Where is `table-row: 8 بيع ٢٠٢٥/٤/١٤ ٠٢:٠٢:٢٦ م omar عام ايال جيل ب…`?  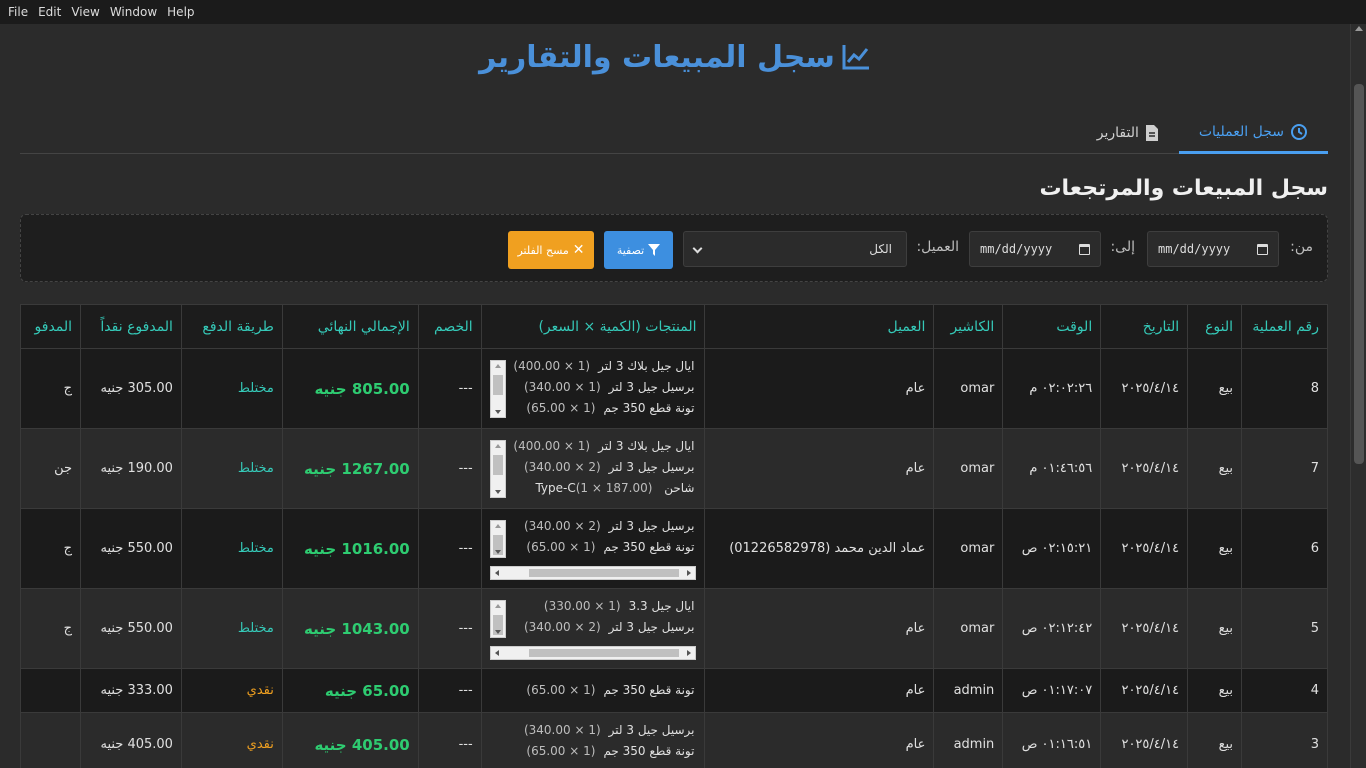
table-row: 8 بيع ٢٠٢٥/٤/١٤ ٠٢:٠٢:٢٦ م omar عام ايال جيل ب… is located at coordinates (674, 388).